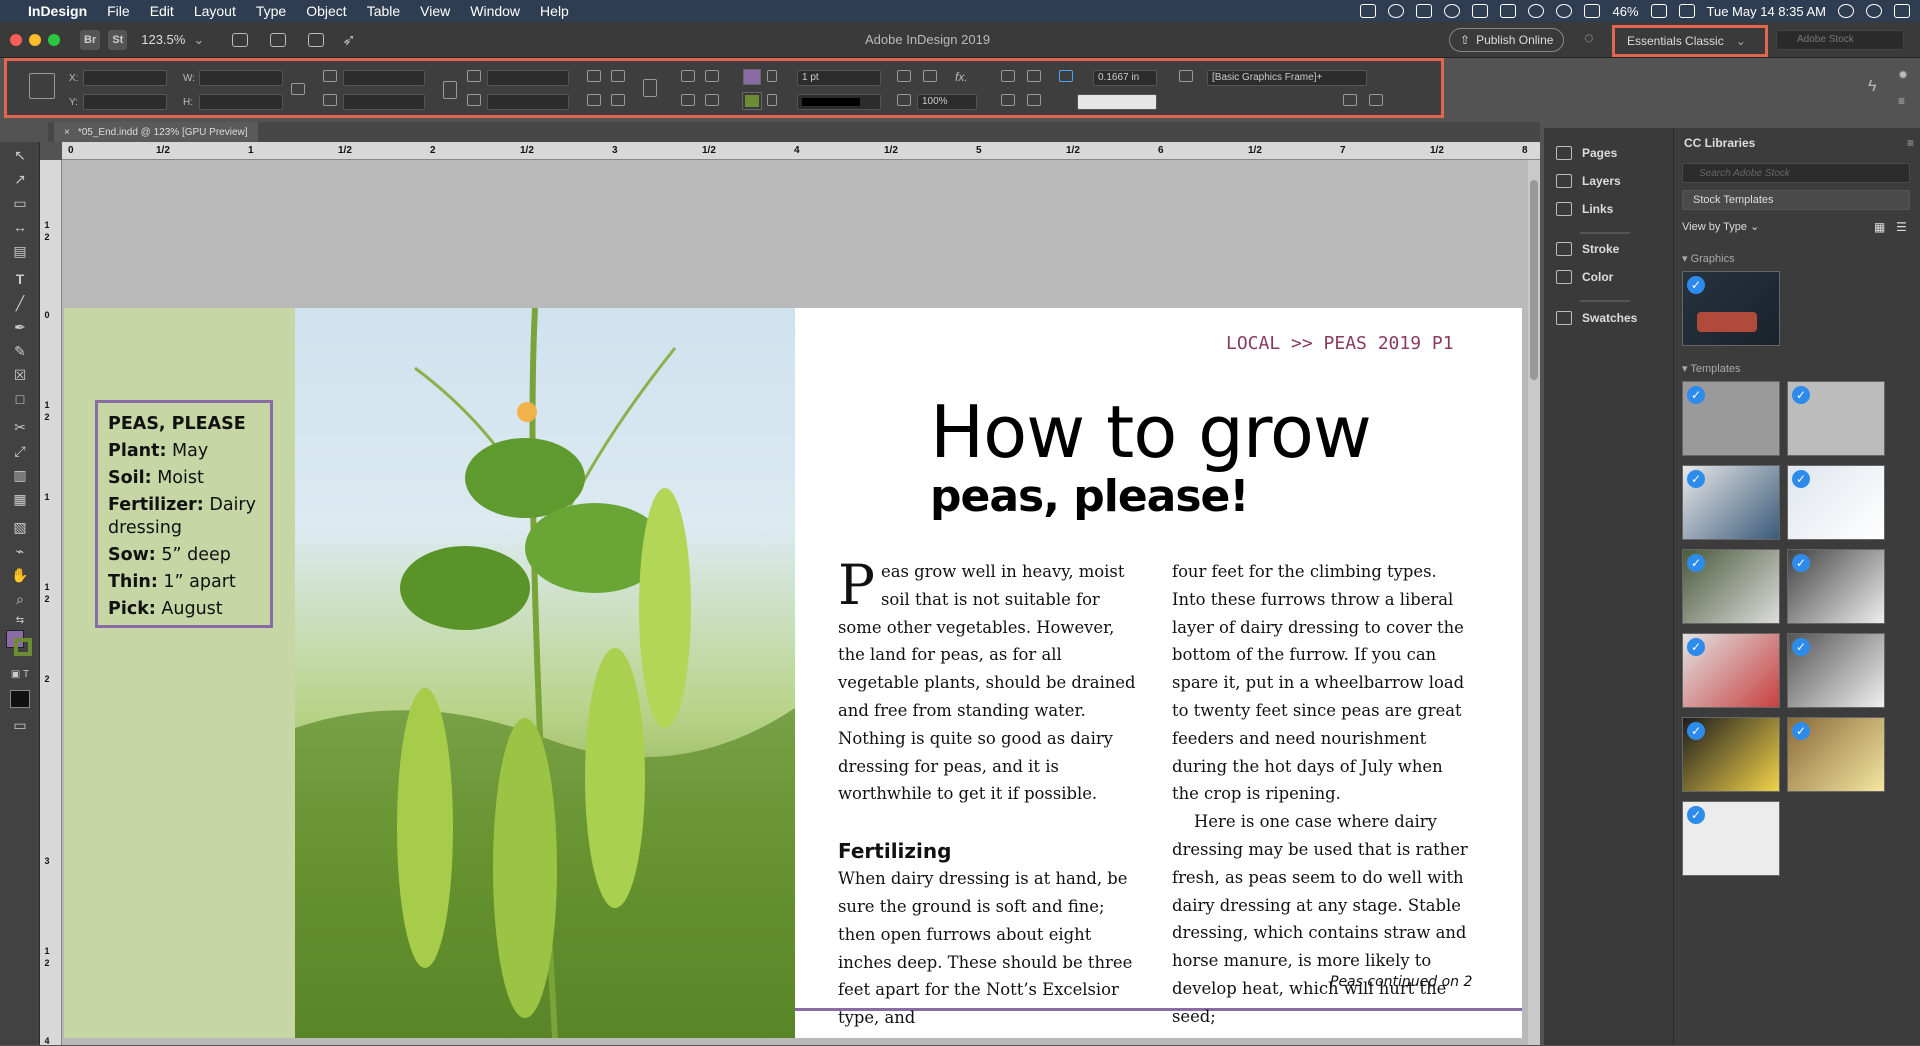  Describe the element at coordinates (528, 102) in the screenshot. I see `shear-angle-field` at that location.